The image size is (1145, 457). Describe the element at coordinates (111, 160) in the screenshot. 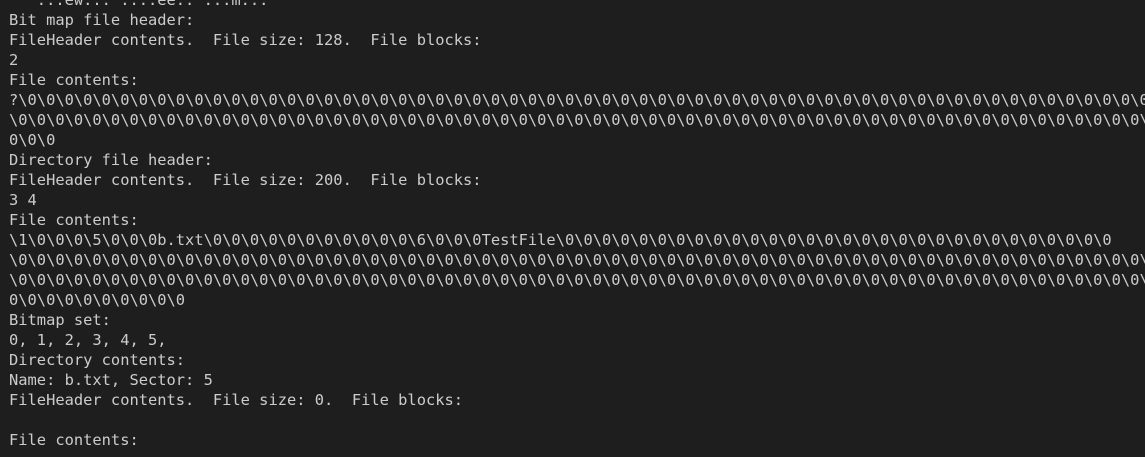

I see `terminal-line: Directory file header:` at that location.